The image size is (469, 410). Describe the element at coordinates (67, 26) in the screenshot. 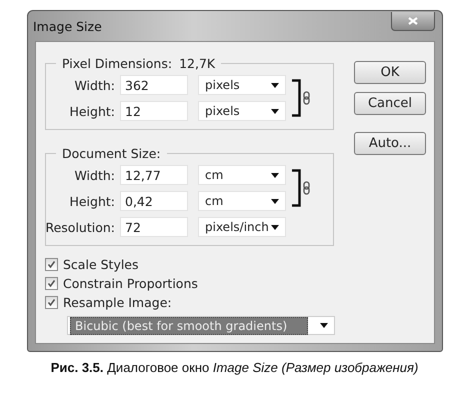

I see `window-title: Image Size` at that location.